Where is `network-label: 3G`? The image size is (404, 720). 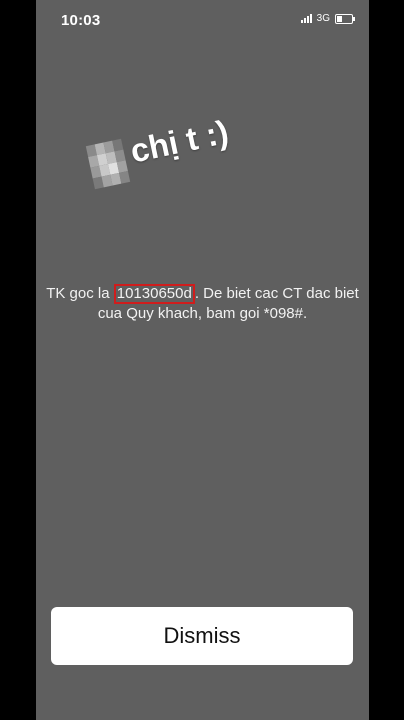 network-label: 3G is located at coordinates (323, 18).